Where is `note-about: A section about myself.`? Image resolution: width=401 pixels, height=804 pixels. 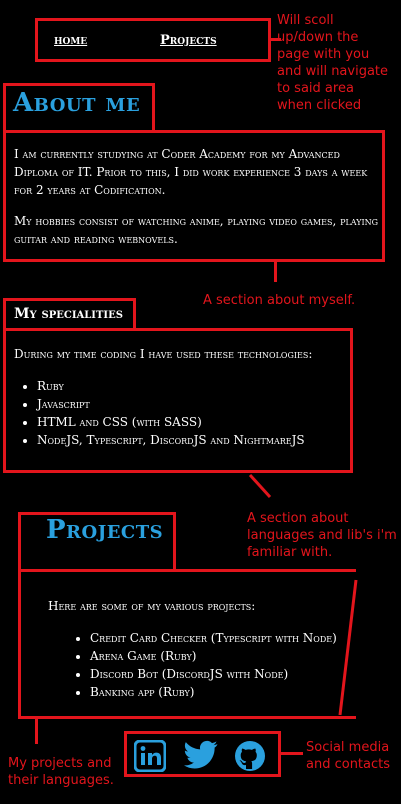 note-about: A section about myself. is located at coordinates (279, 300).